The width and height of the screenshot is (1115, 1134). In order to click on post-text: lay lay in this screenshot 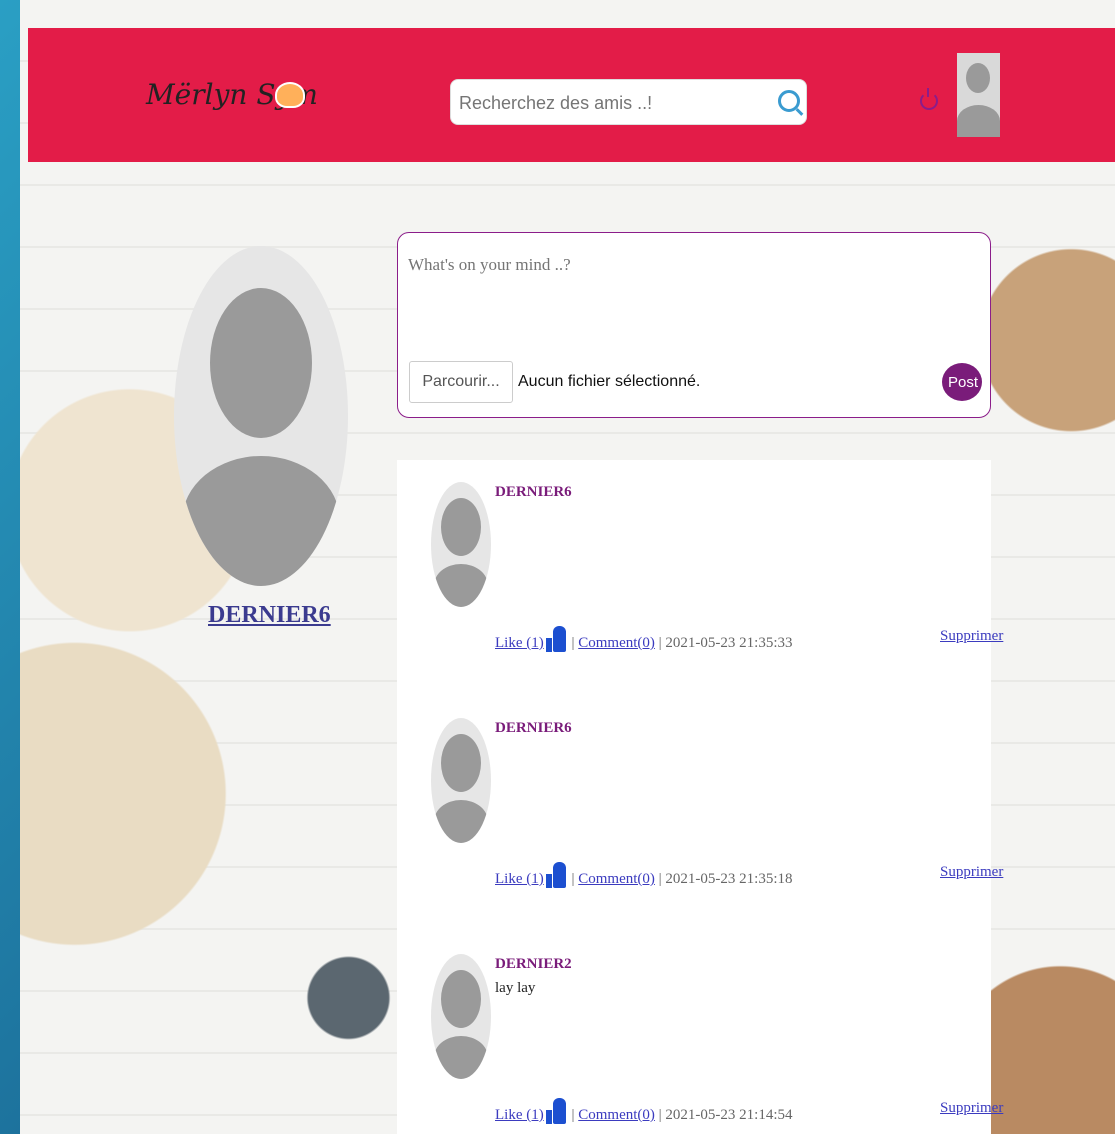, I will do `click(515, 988)`.